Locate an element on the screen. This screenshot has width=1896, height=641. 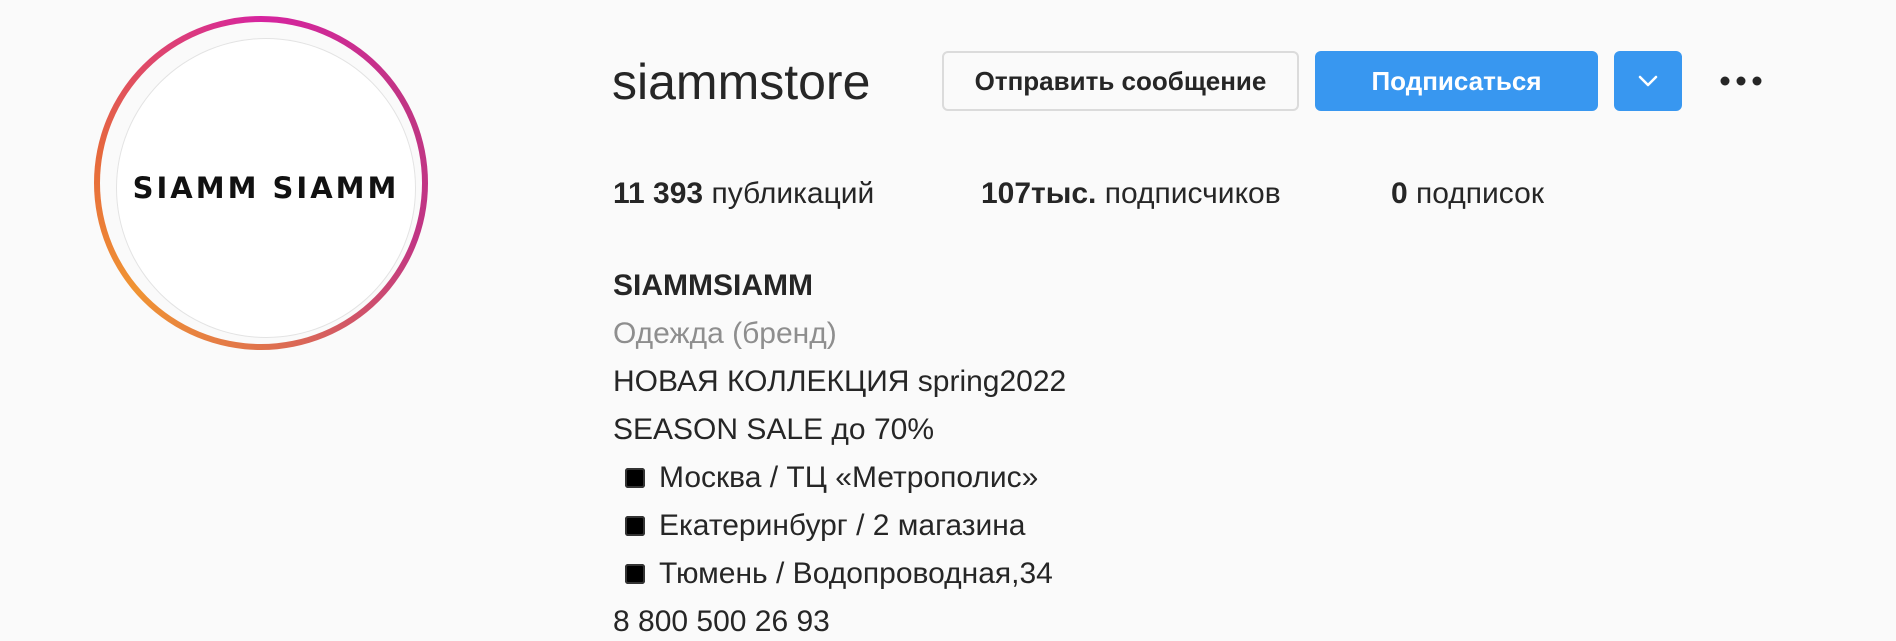
more-options-button is located at coordinates (1741, 81).